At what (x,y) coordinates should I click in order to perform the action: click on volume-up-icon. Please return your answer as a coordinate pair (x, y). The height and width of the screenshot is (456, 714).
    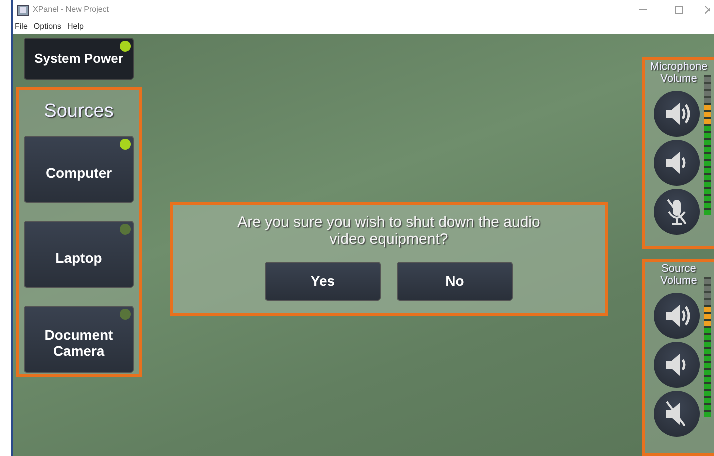
    Looking at the image, I should click on (677, 114).